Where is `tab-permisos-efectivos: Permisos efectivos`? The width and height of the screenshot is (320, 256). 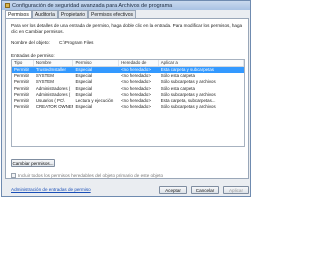 tab-permisos-efectivos: Permisos efectivos is located at coordinates (112, 14).